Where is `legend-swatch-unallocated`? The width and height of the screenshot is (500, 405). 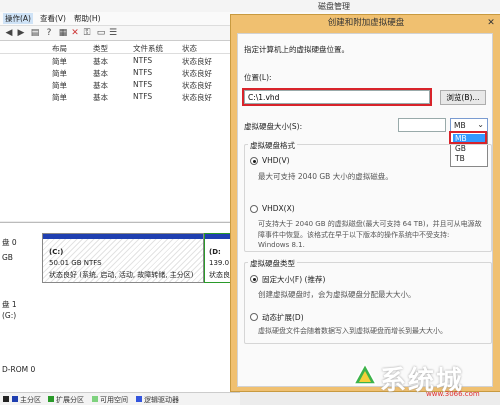 legend-swatch-unallocated is located at coordinates (6, 399).